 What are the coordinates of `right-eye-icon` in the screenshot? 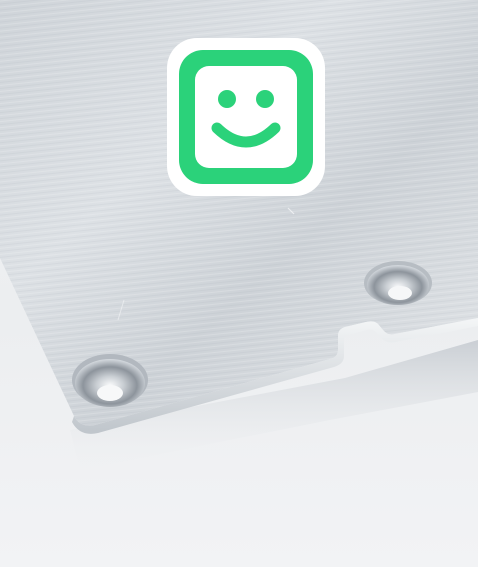 It's located at (265, 99).